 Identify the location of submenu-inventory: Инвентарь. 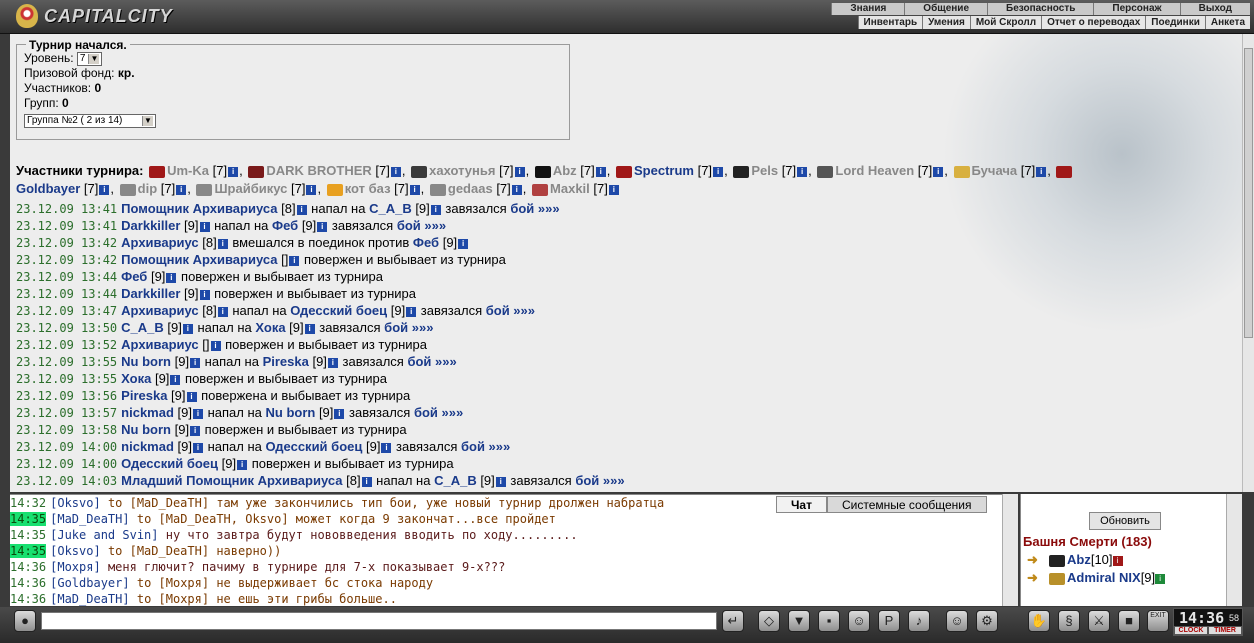
(890, 22).